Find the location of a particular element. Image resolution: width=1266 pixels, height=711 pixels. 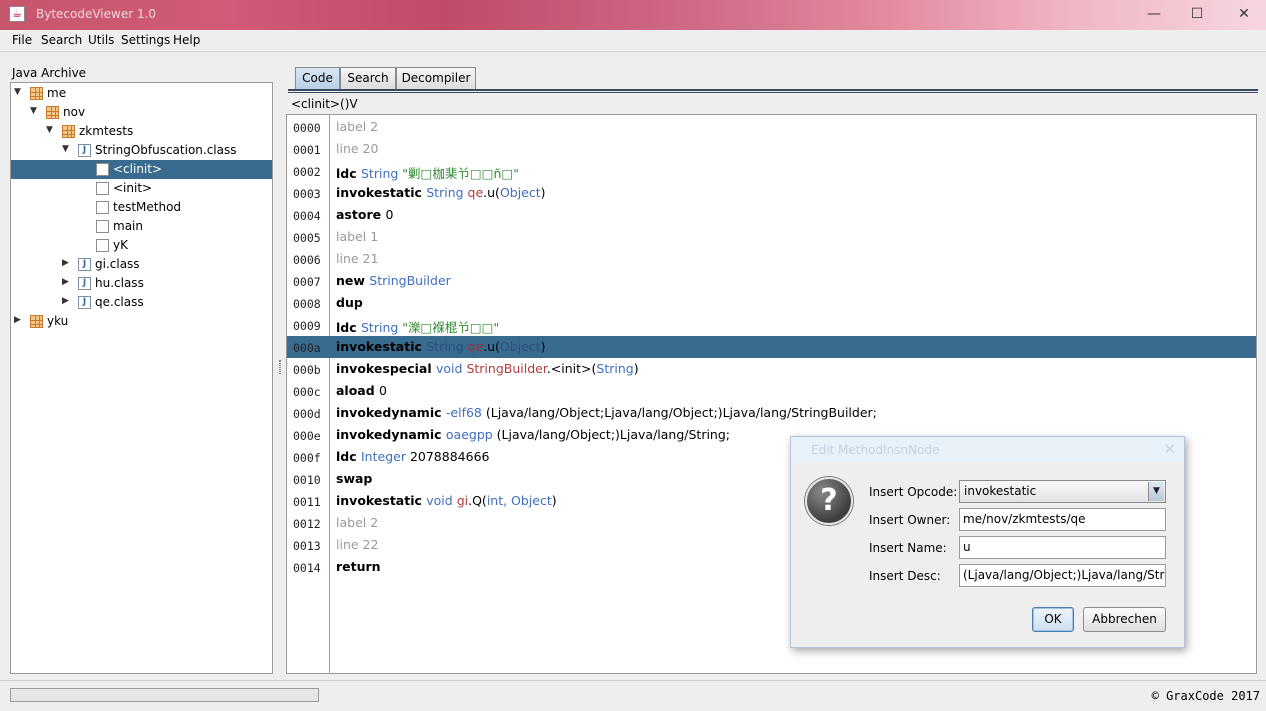

instruction-token: ) is located at coordinates (543, 346).